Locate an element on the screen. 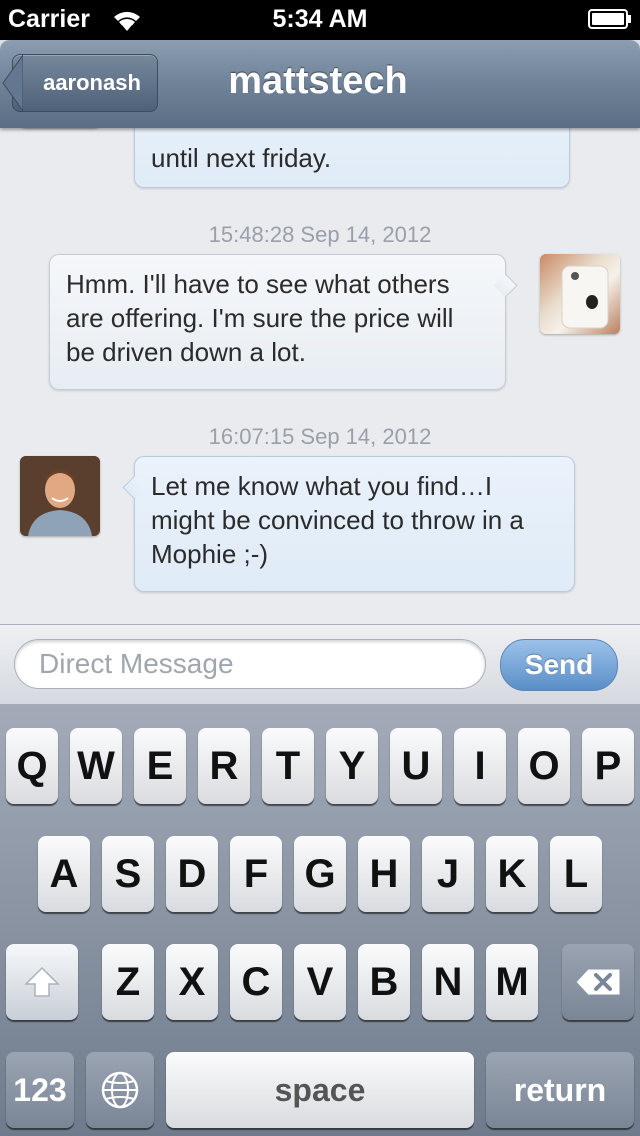 The image size is (640, 1136). message-bubble: until next friday. is located at coordinates (352, 158).